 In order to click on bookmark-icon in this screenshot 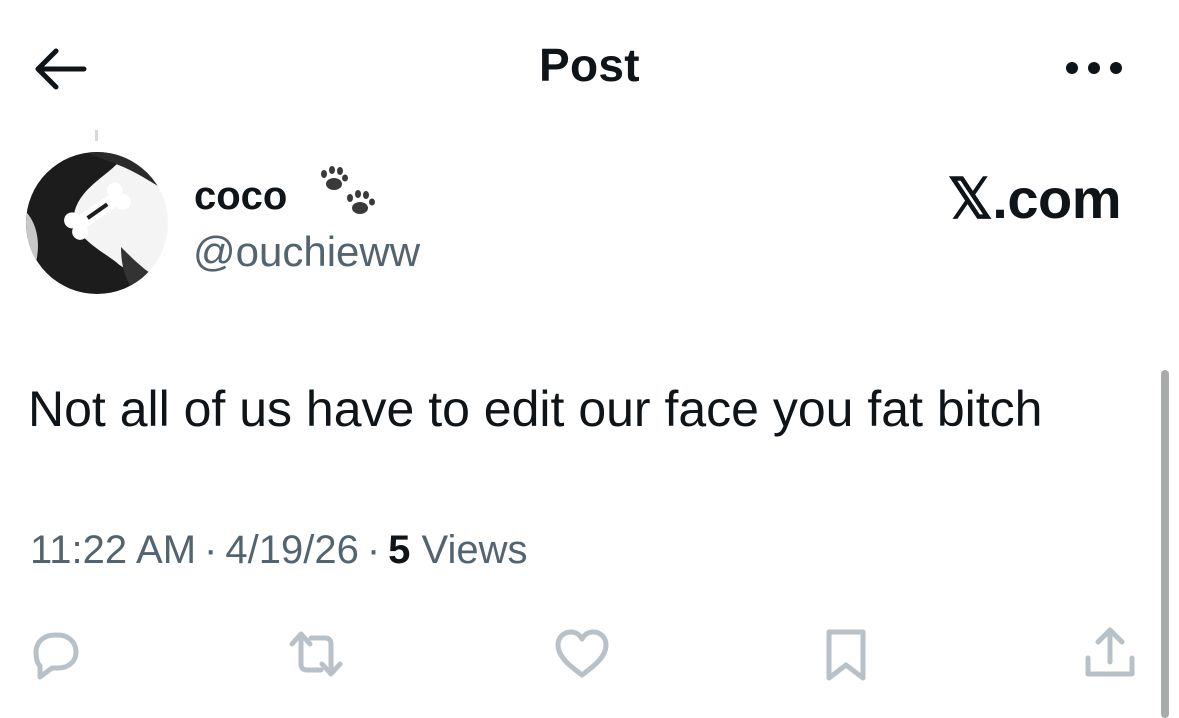, I will do `click(846, 655)`.